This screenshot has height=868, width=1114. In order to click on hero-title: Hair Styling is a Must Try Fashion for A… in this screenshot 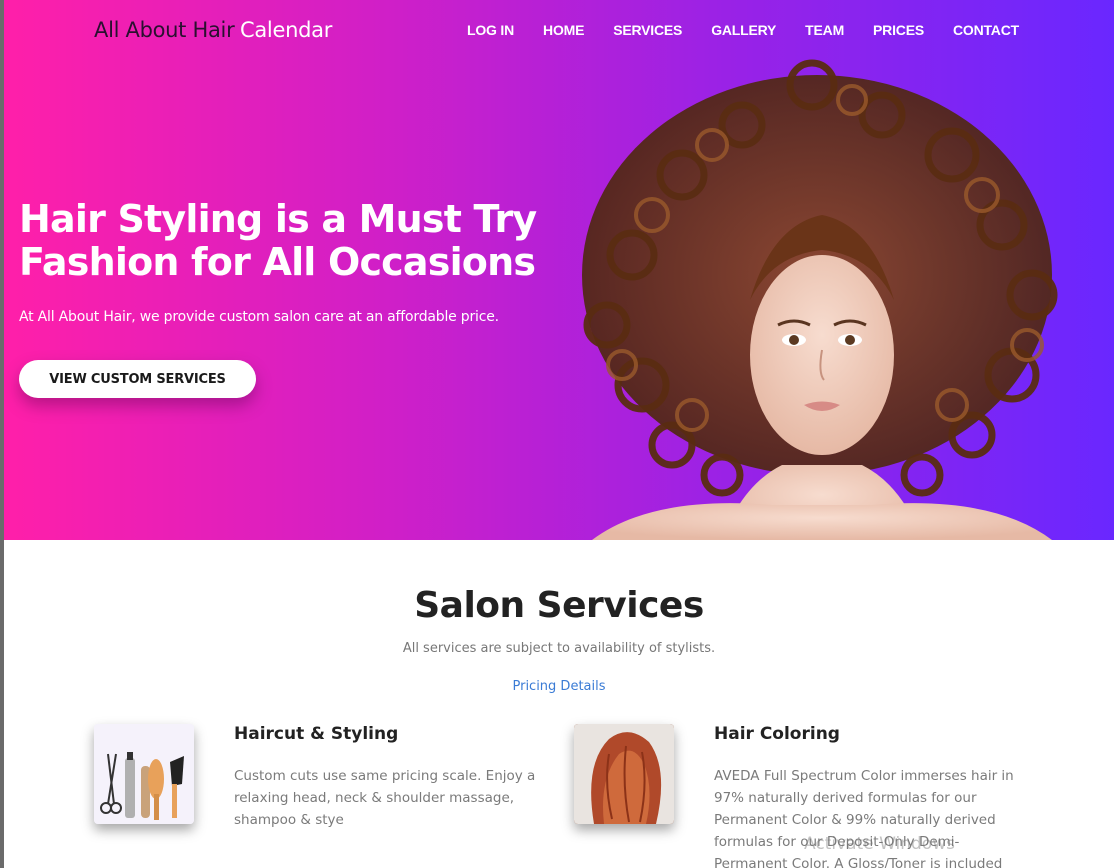, I will do `click(299, 241)`.